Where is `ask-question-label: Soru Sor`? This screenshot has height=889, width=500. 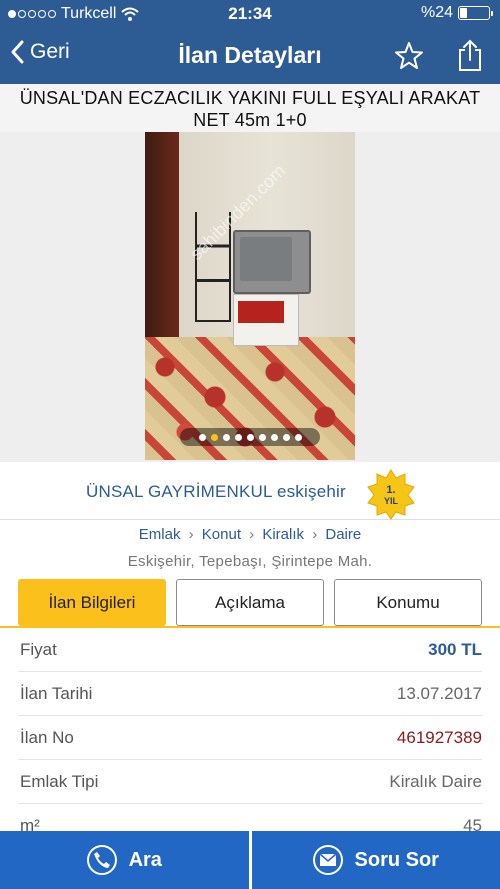 ask-question-label: Soru Sor is located at coordinates (396, 859).